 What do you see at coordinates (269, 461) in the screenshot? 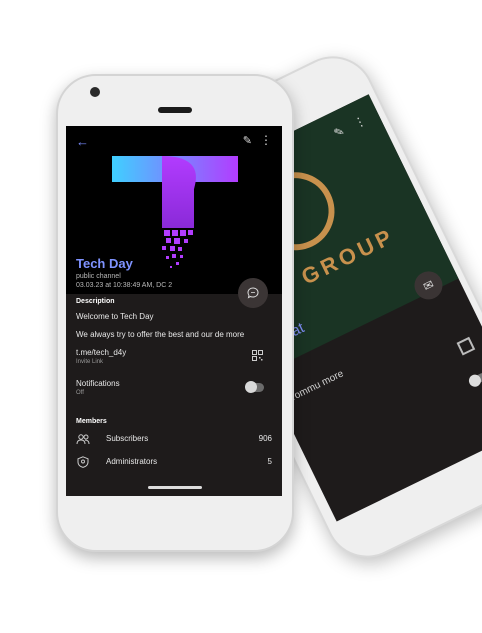
I see `administrators-count: 5` at bounding box center [269, 461].